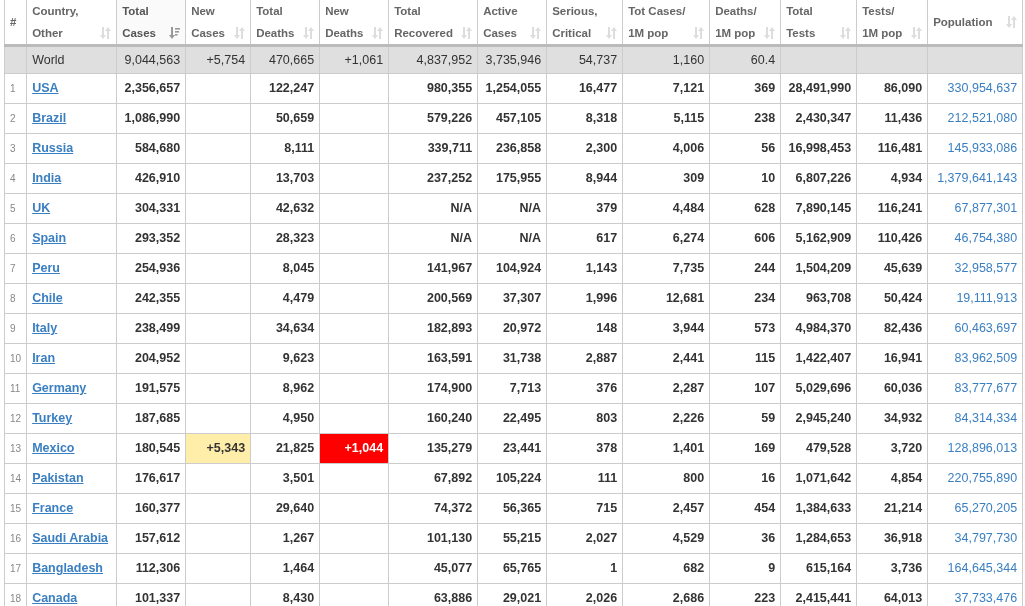 The width and height of the screenshot is (1025, 606). What do you see at coordinates (882, 22) in the screenshot?
I see `header-label: Tests/ 1M pop` at bounding box center [882, 22].